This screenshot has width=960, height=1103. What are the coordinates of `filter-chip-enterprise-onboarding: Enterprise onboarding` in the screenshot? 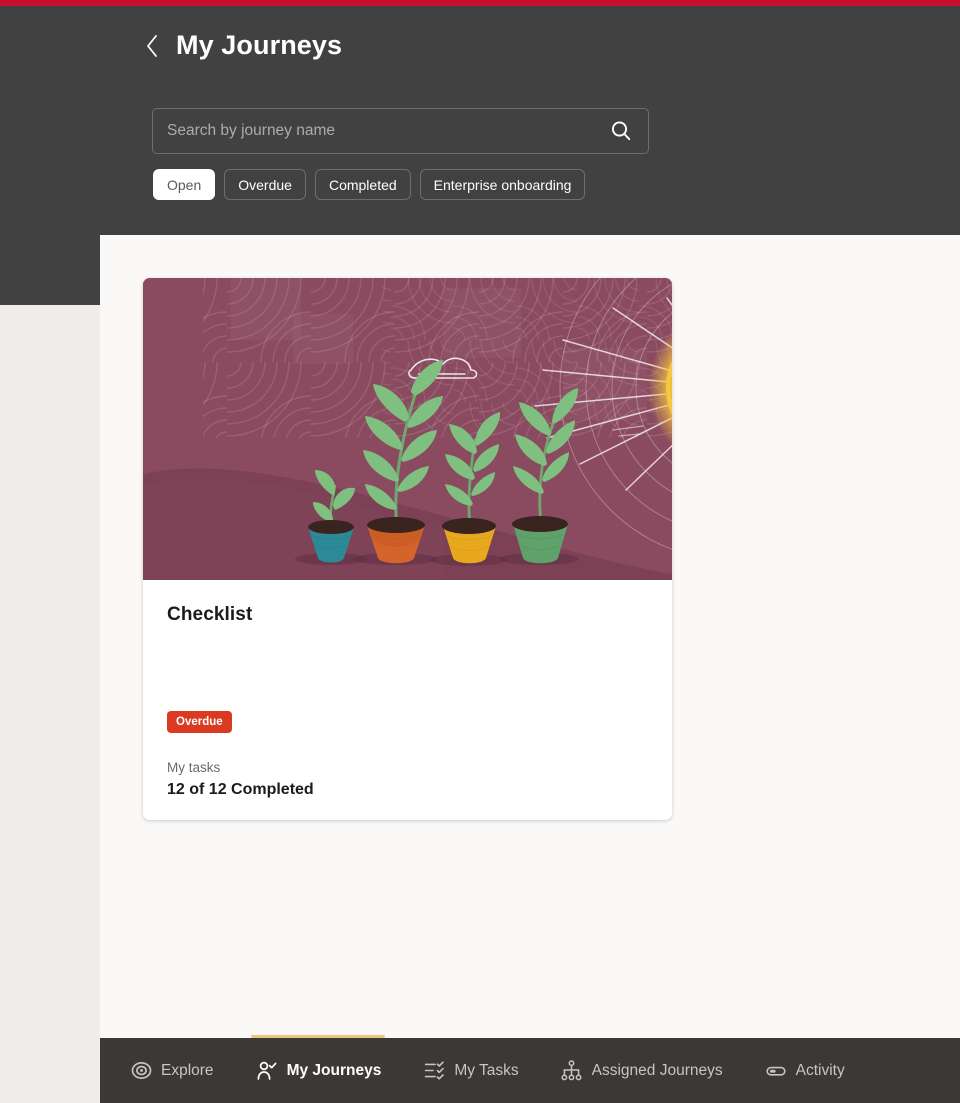 It's located at (502, 184).